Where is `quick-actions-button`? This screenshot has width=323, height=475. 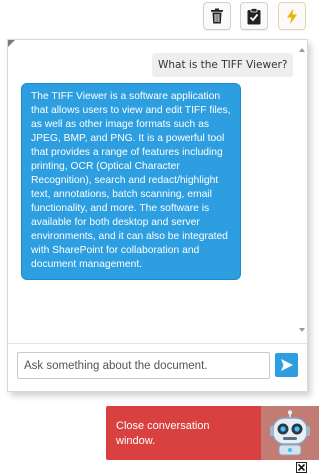 quick-actions-button is located at coordinates (292, 16).